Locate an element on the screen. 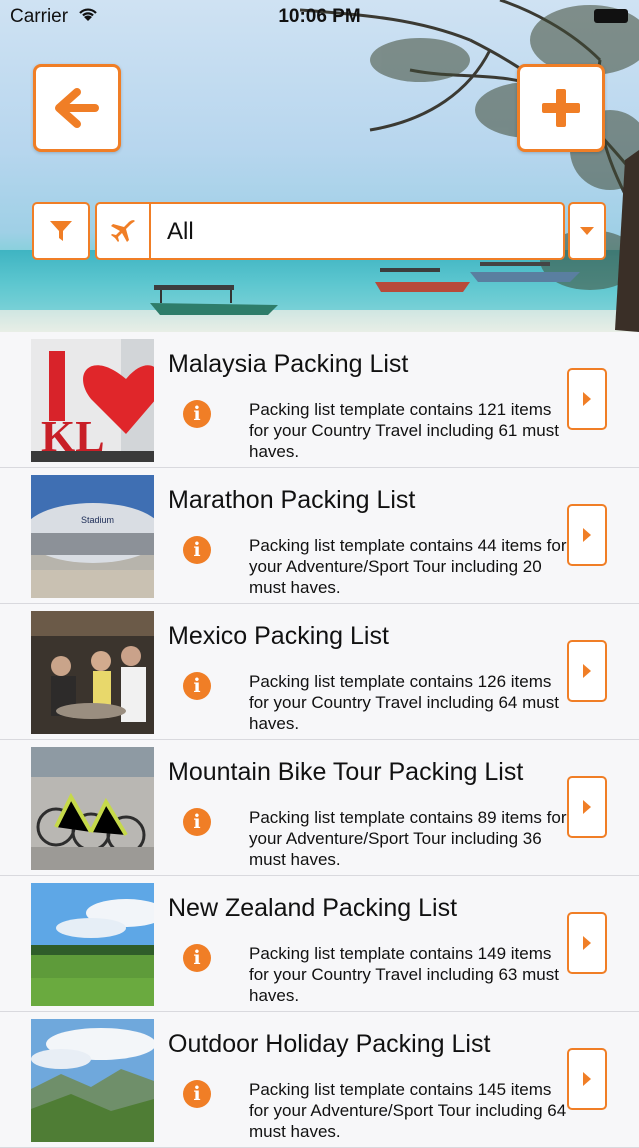  dropdown-button is located at coordinates (587, 231).